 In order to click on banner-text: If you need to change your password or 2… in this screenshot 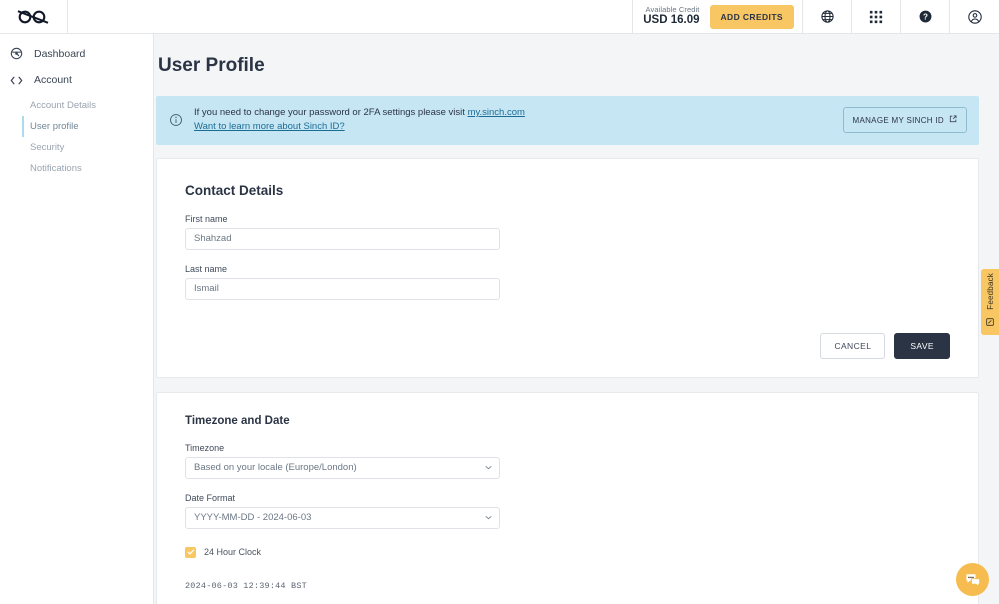, I will do `click(514, 120)`.